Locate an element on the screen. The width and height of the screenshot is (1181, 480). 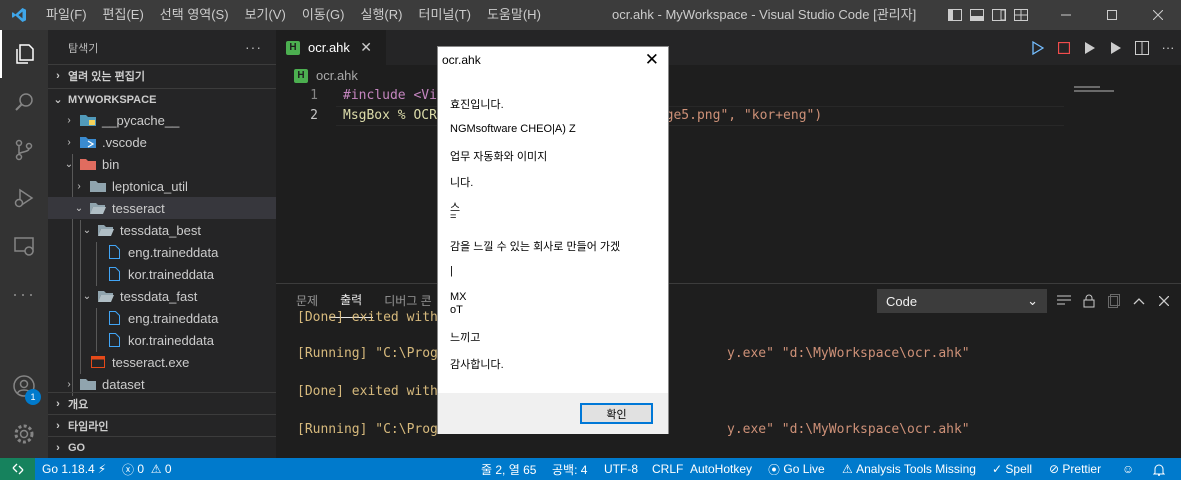
dialog-text-line: 감을 느낄 수 있는 회사로 만들어 가겠 is located at coordinates (535, 247).